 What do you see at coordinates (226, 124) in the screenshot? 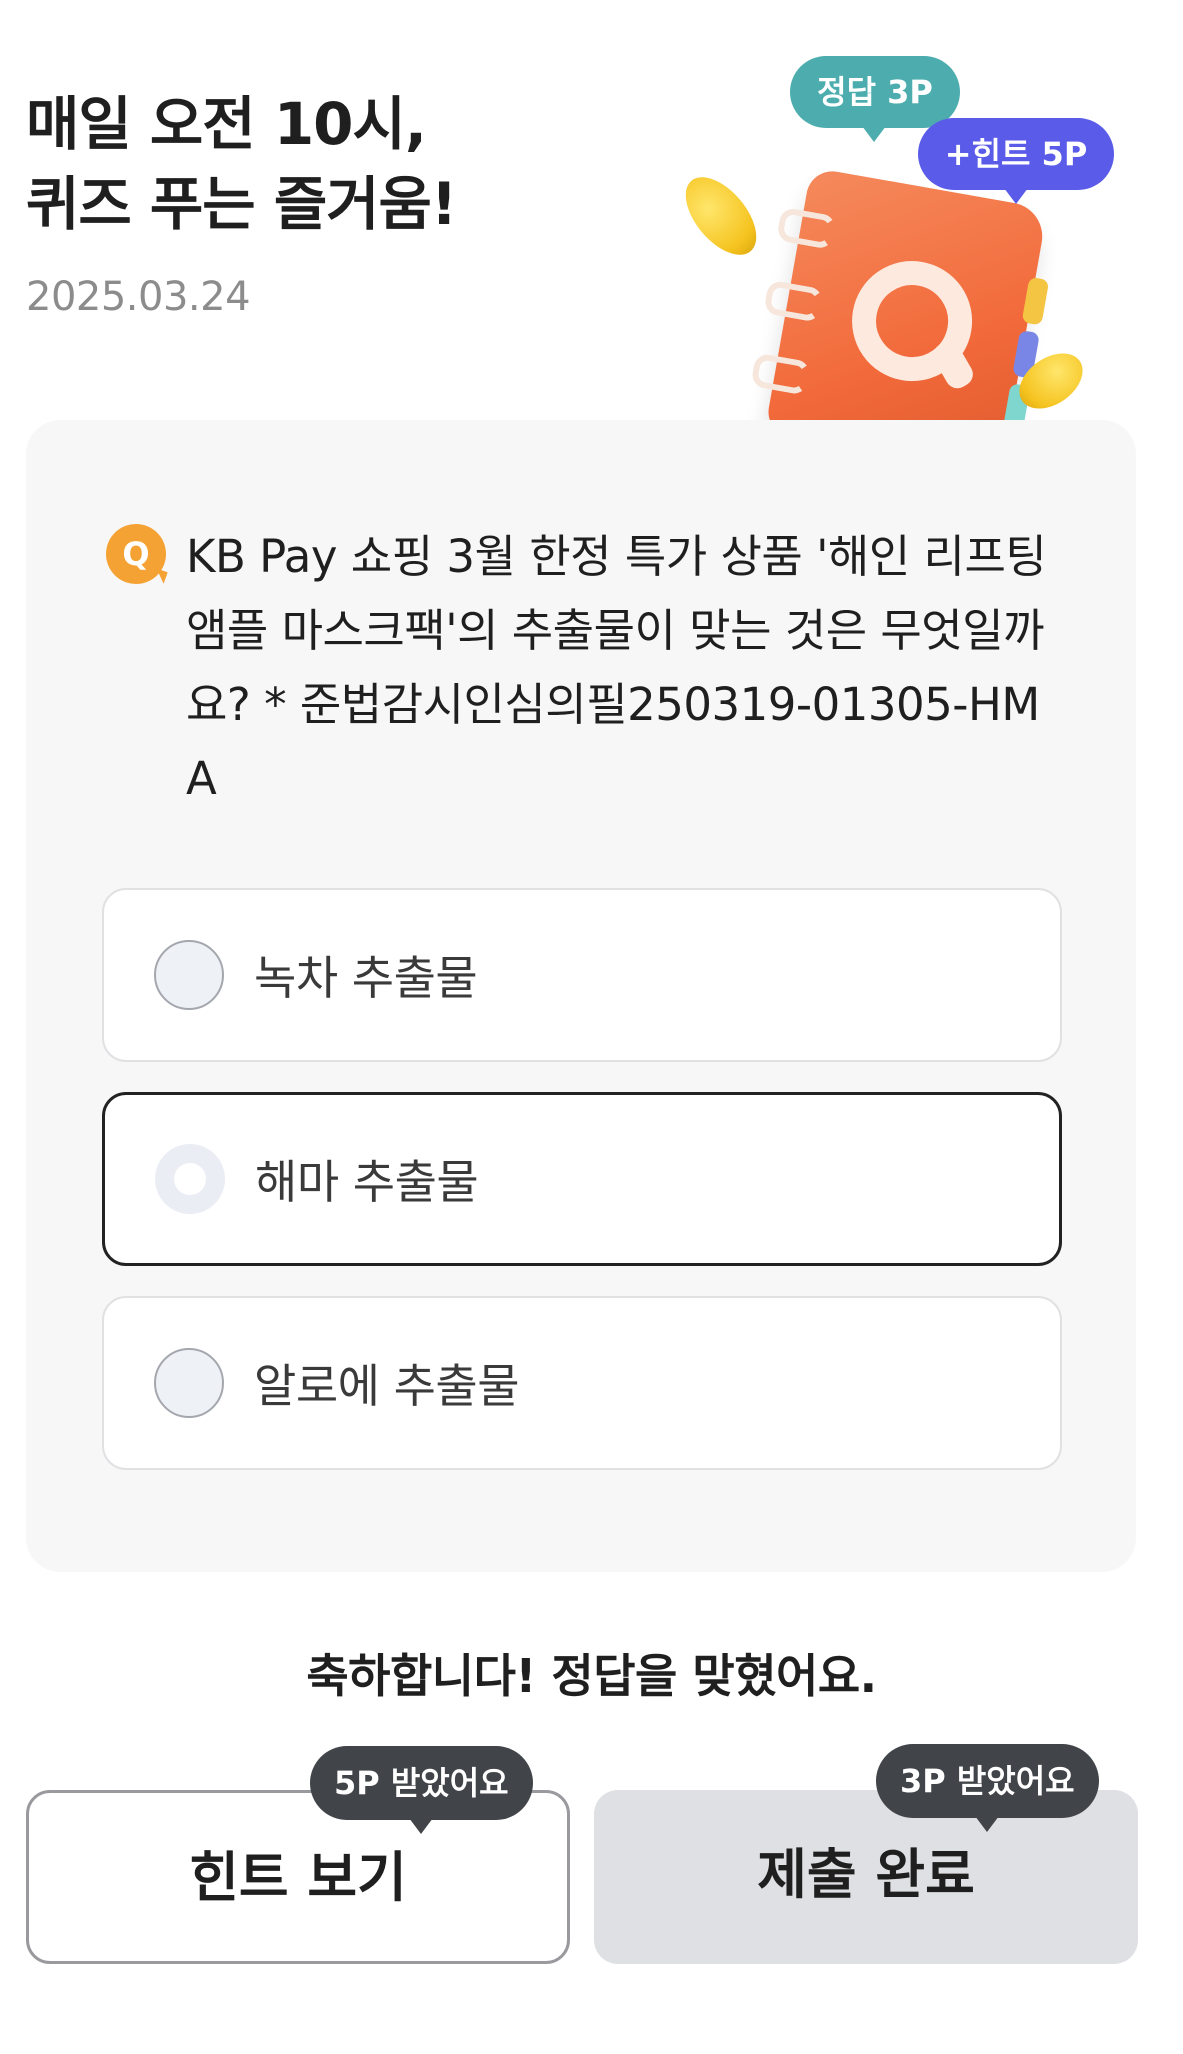
I see `page-title-line1: 매일 오전 10시,` at bounding box center [226, 124].